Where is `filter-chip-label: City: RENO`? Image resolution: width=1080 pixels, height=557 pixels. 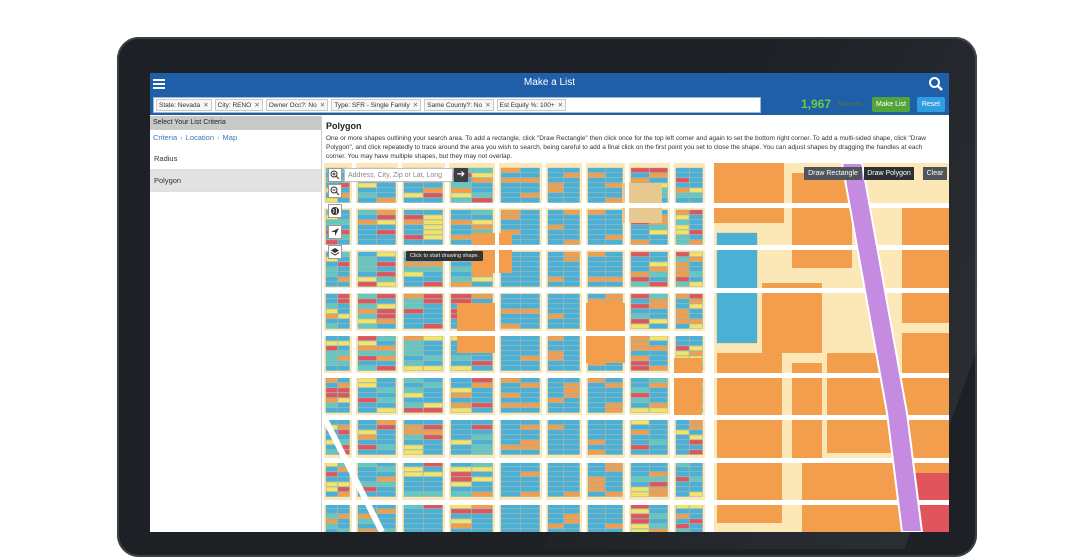 filter-chip-label: City: RENO is located at coordinates (234, 105).